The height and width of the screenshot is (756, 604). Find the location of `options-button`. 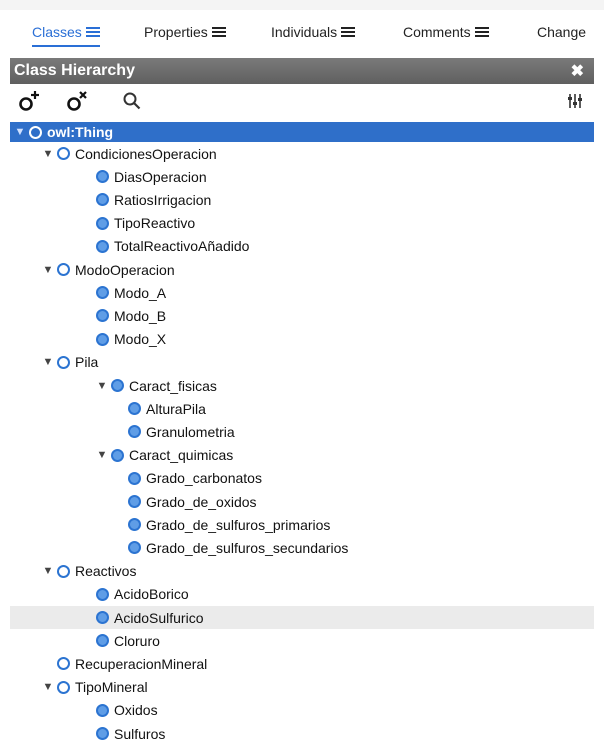

options-button is located at coordinates (575, 101).